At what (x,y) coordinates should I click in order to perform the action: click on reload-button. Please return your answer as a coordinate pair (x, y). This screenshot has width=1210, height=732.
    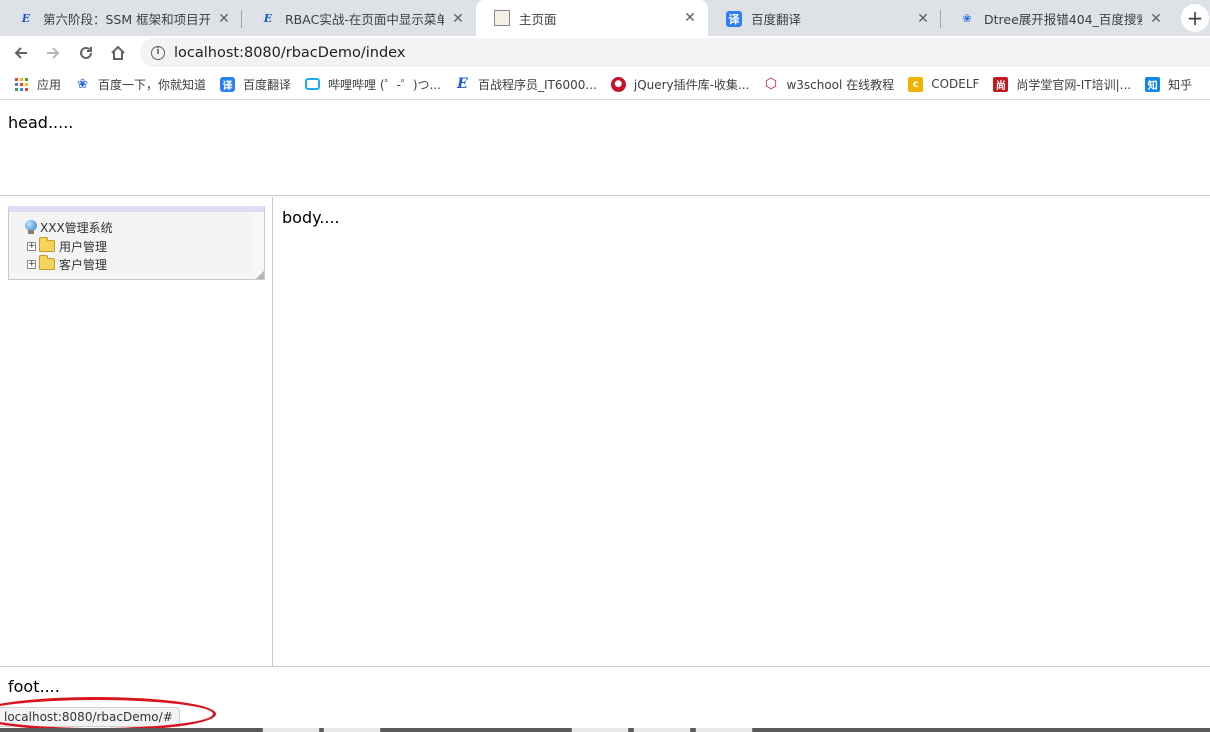
    Looking at the image, I should click on (86, 53).